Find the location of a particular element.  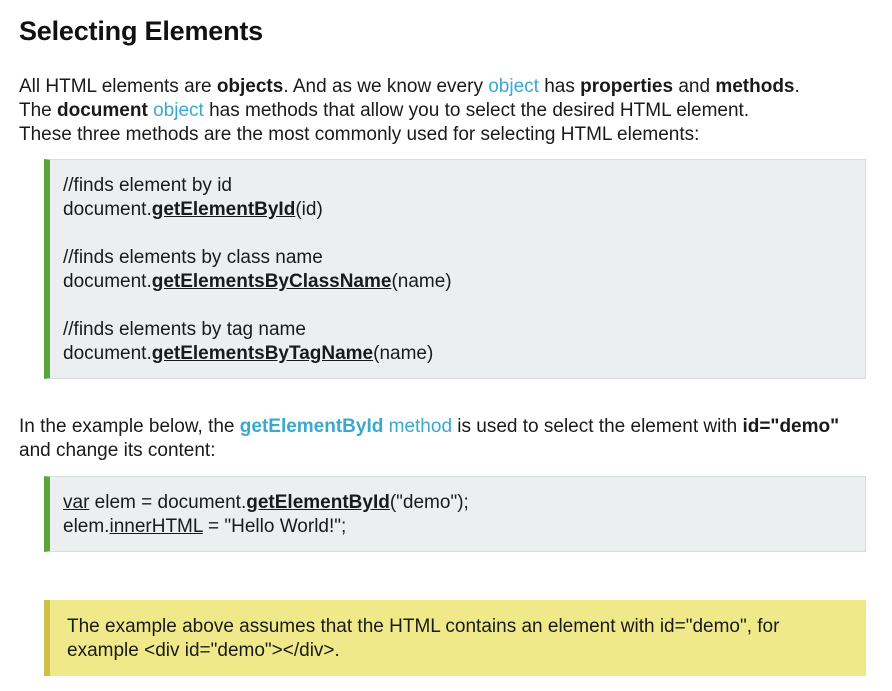

term-methods: methods is located at coordinates (755, 86).